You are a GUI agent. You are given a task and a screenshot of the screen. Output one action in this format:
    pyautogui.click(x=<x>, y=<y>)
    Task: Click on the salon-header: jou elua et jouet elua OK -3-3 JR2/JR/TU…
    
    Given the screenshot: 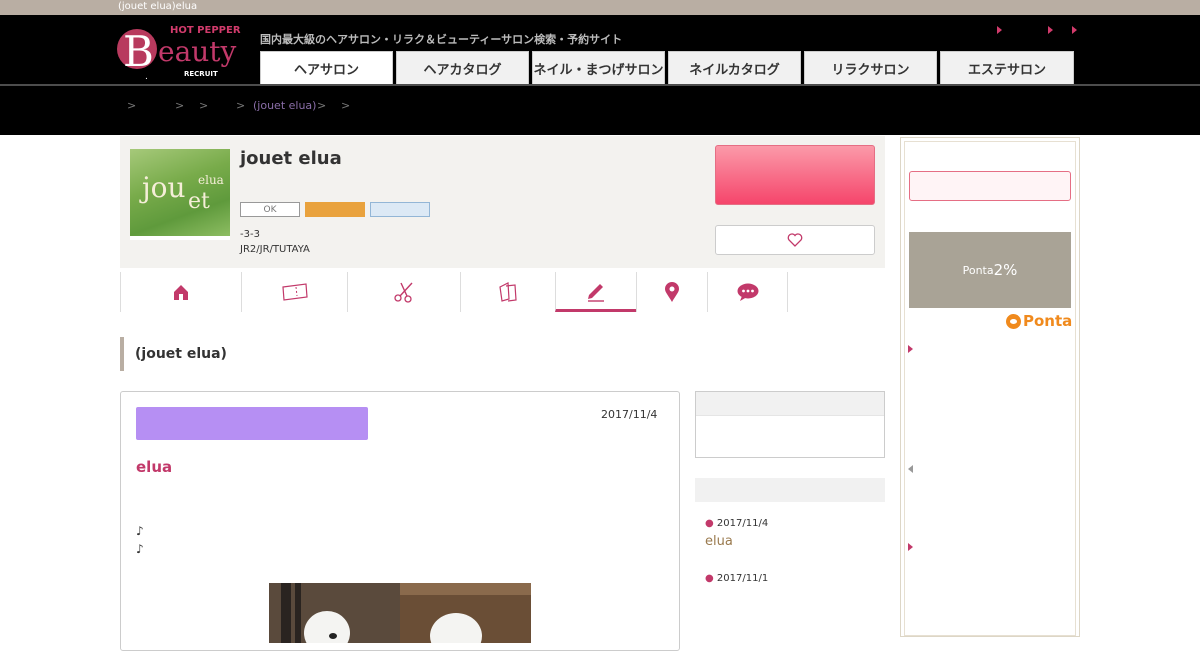 What is the action you would take?
    pyautogui.click(x=502, y=202)
    